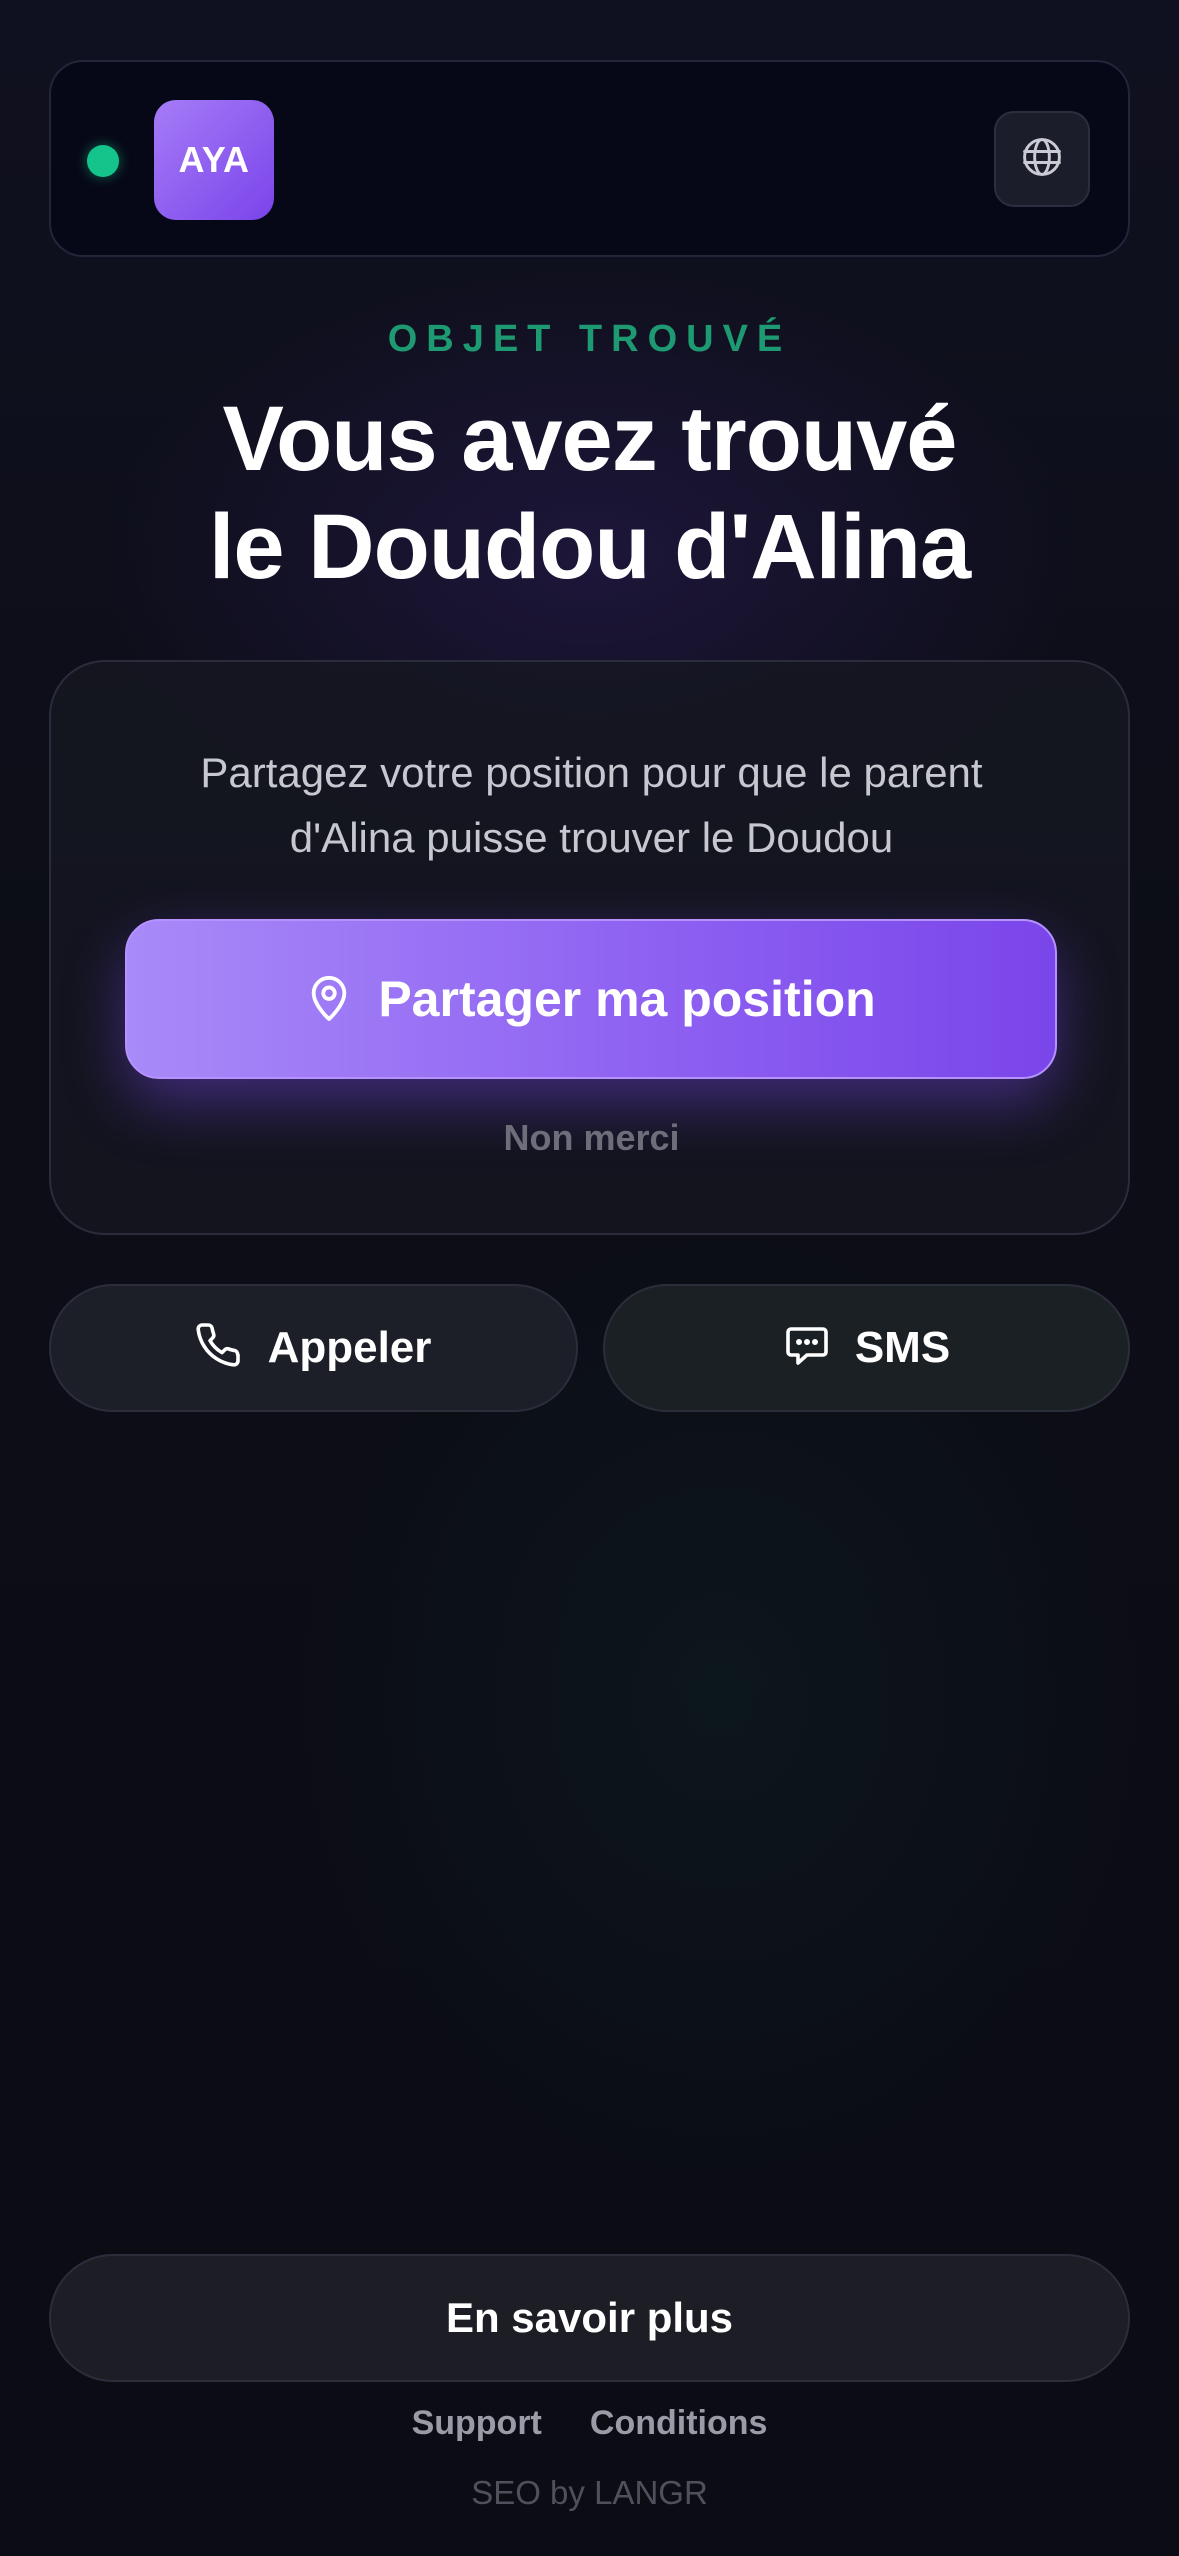 The image size is (1179, 2556). Describe the element at coordinates (477, 2423) in the screenshot. I see `support-link: Support` at that location.